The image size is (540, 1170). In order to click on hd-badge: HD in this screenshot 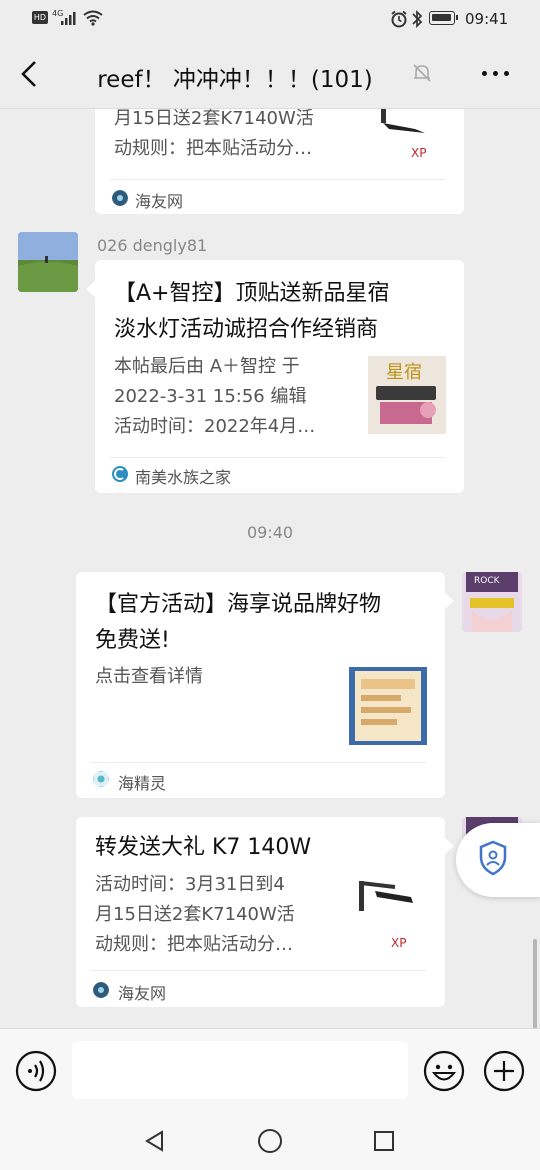, I will do `click(40, 17)`.